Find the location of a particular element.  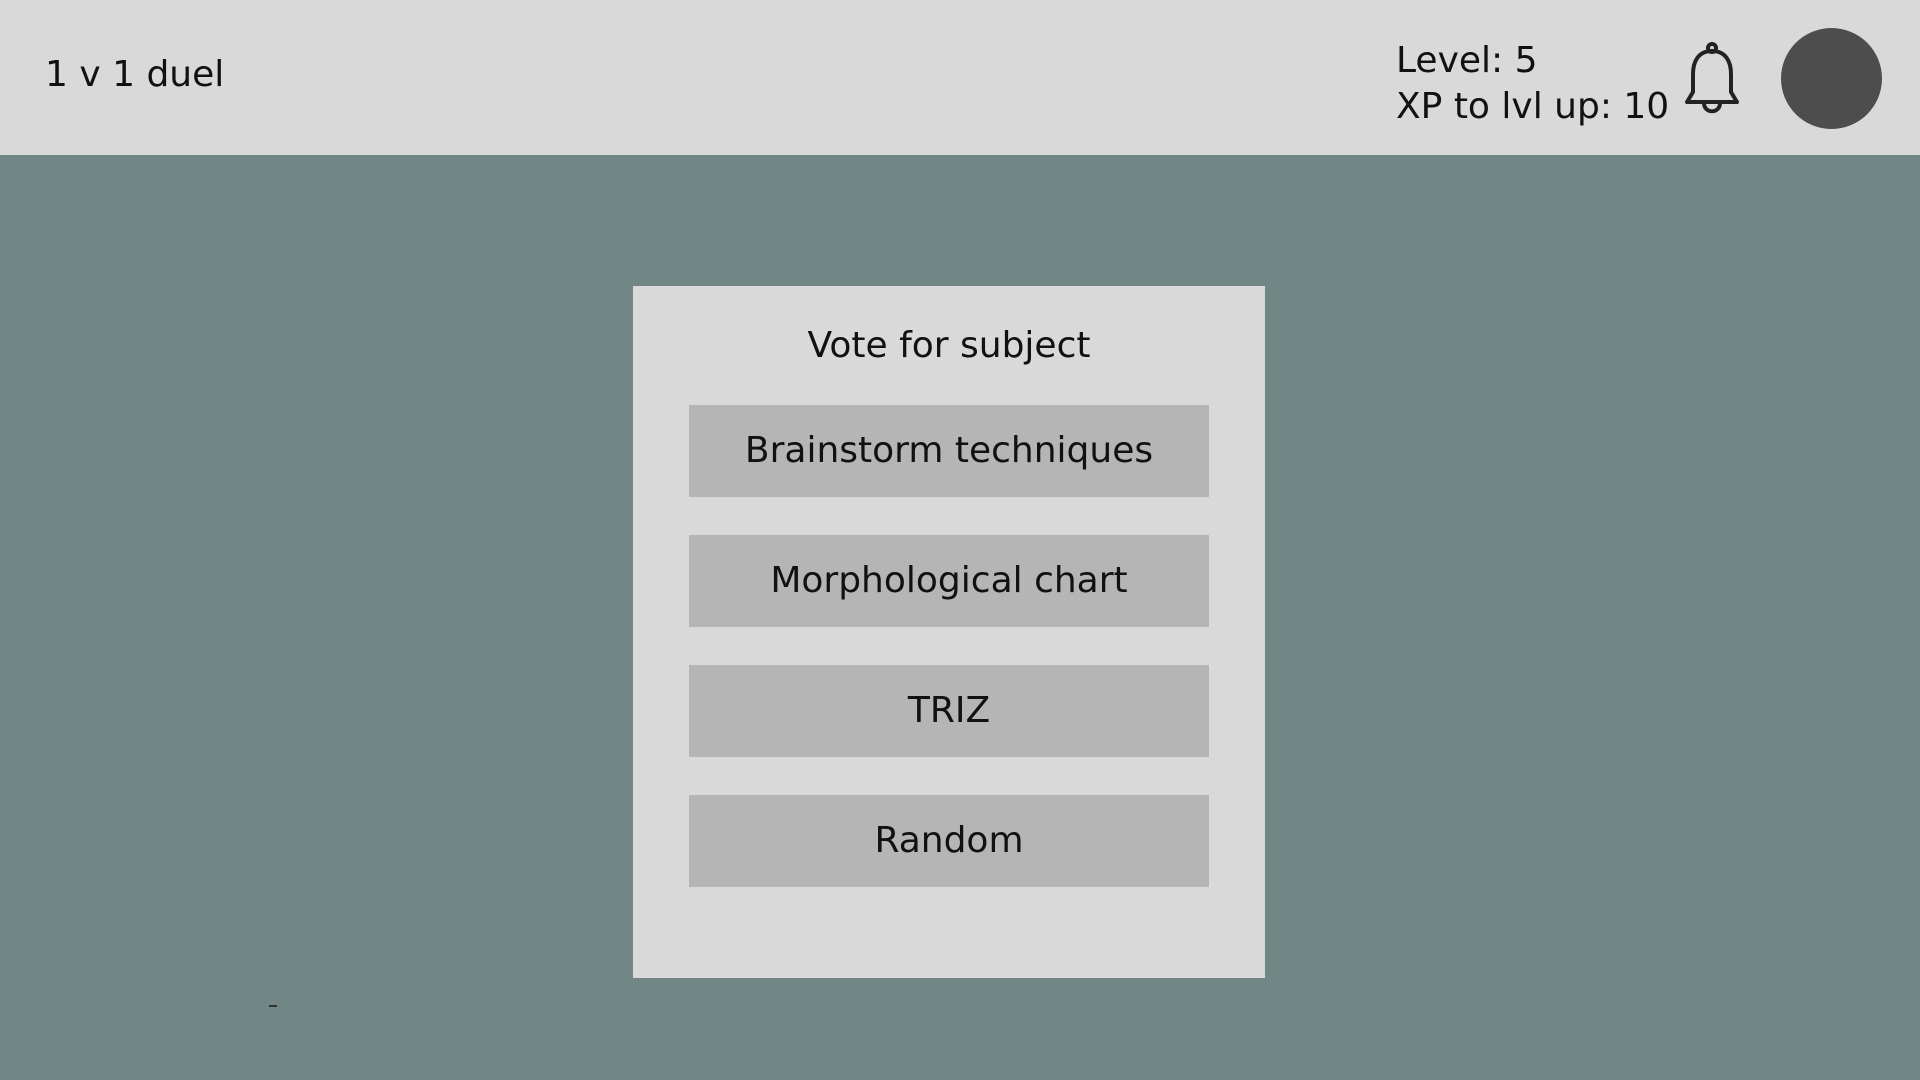

bell-icon-graphic is located at coordinates (1712, 78).